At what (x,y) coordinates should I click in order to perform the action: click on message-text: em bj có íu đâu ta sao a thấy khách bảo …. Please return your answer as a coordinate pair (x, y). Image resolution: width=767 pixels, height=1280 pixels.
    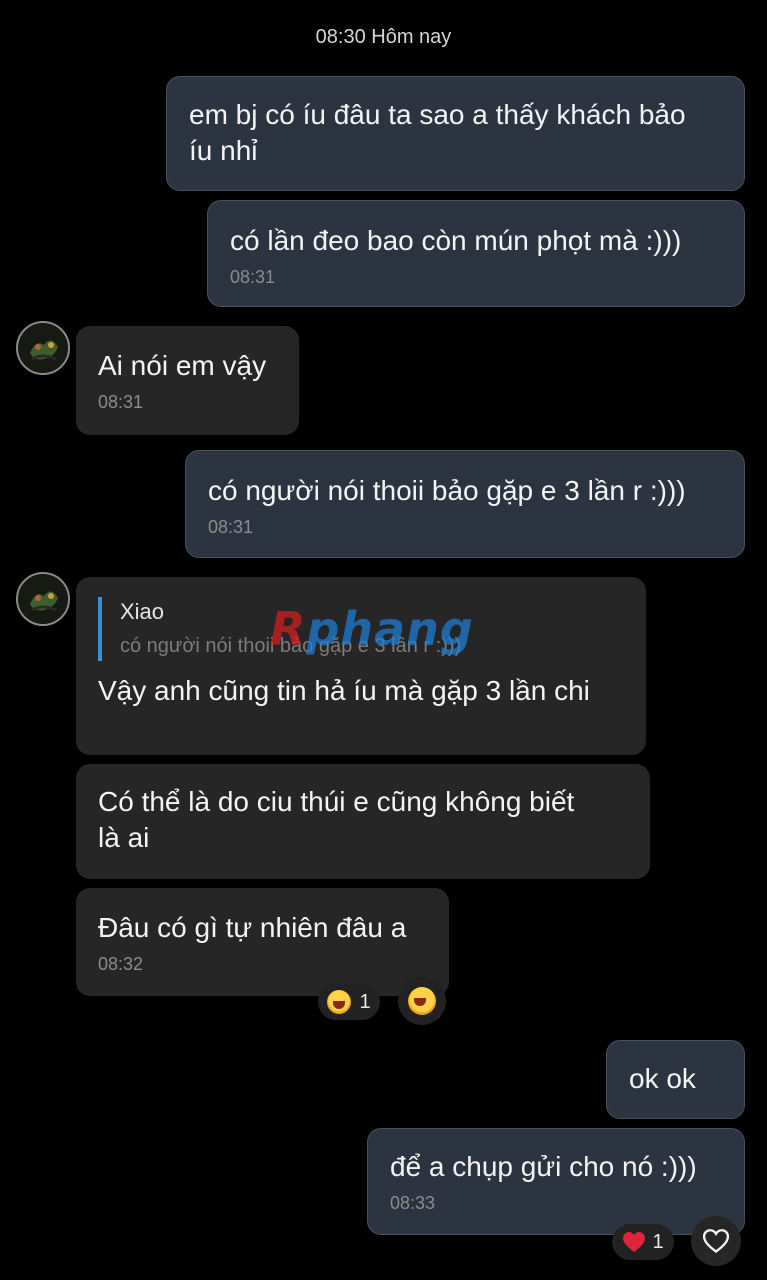
    Looking at the image, I should click on (437, 132).